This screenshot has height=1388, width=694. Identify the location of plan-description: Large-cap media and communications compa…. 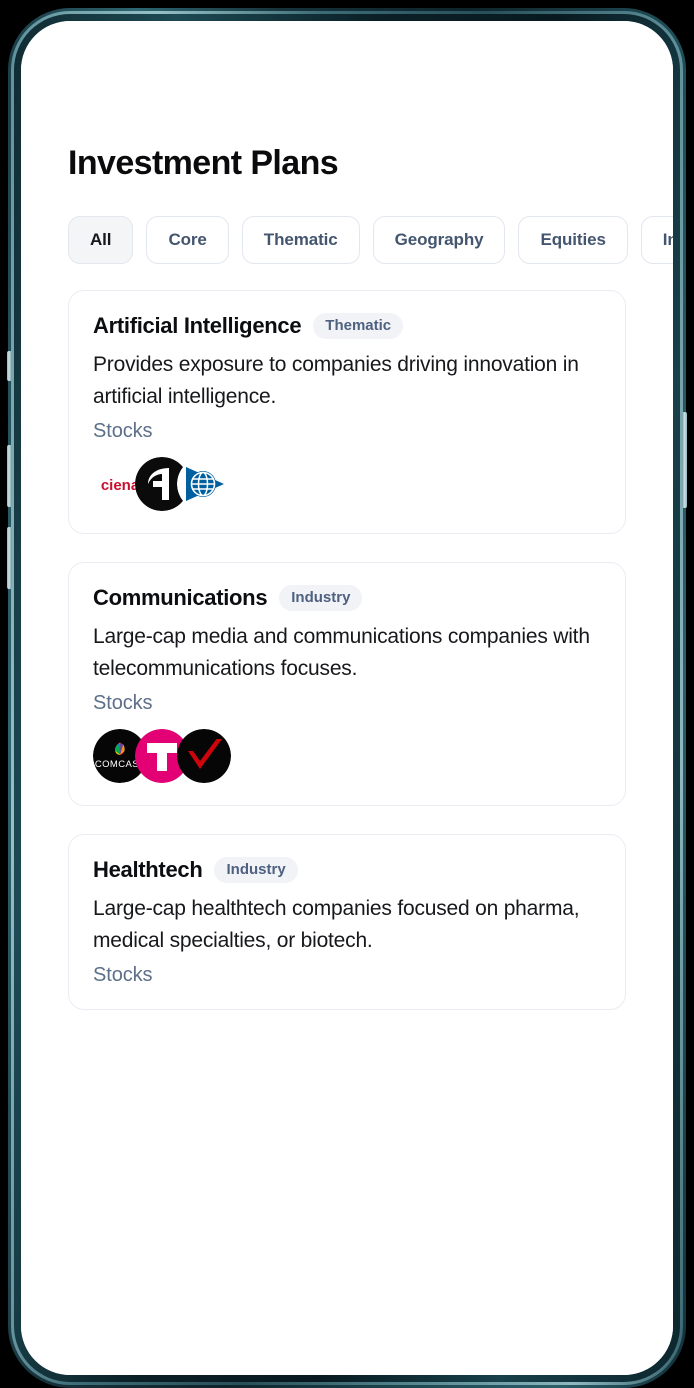
(341, 653).